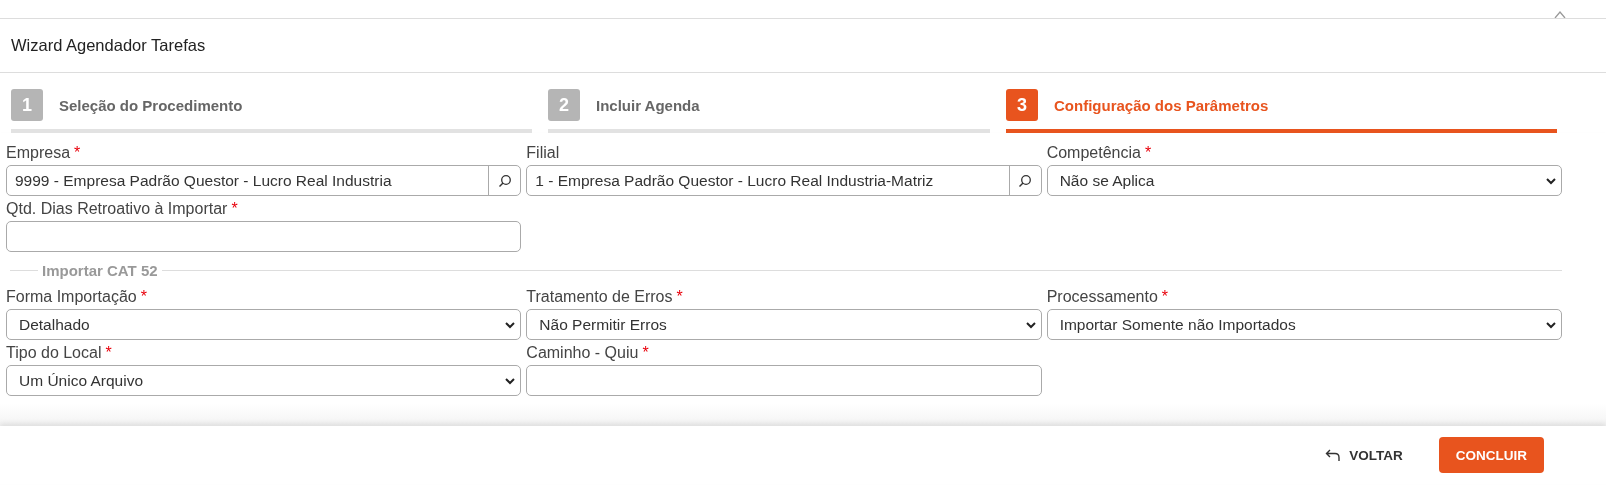 The image size is (1606, 502). What do you see at coordinates (582, 353) in the screenshot?
I see `field-label: Caminho - Quiu` at bounding box center [582, 353].